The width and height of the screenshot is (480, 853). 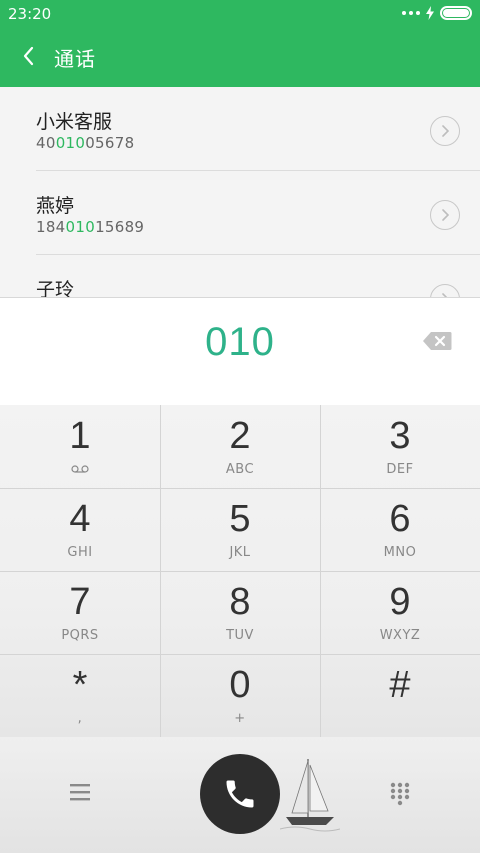 I want to click on key-letters: ABC, so click(x=240, y=469).